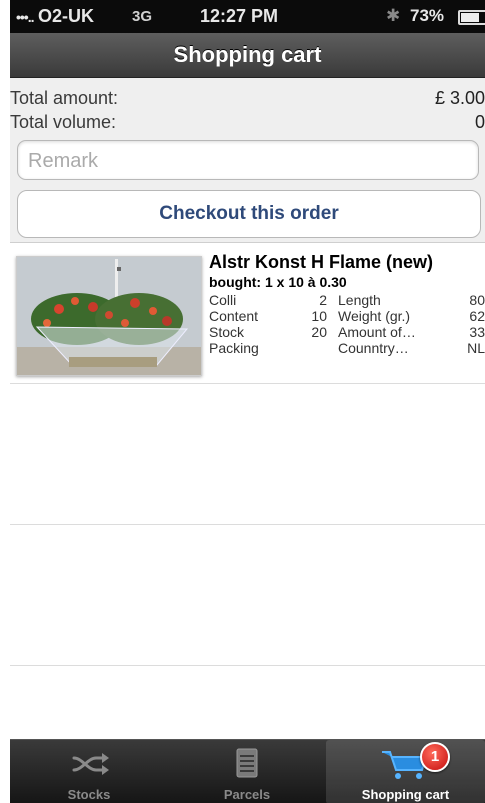 The height and width of the screenshot is (803, 485). What do you see at coordinates (405, 794) in the screenshot?
I see `tab-label: Shopping cart` at bounding box center [405, 794].